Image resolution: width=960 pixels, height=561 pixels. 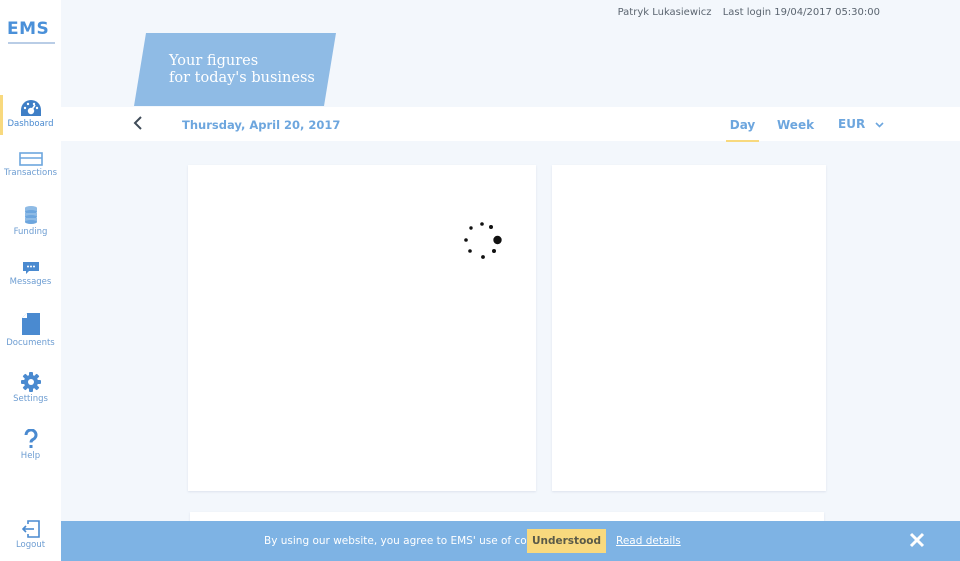 I want to click on sidebar-item-settings: Settings, so click(x=30, y=388).